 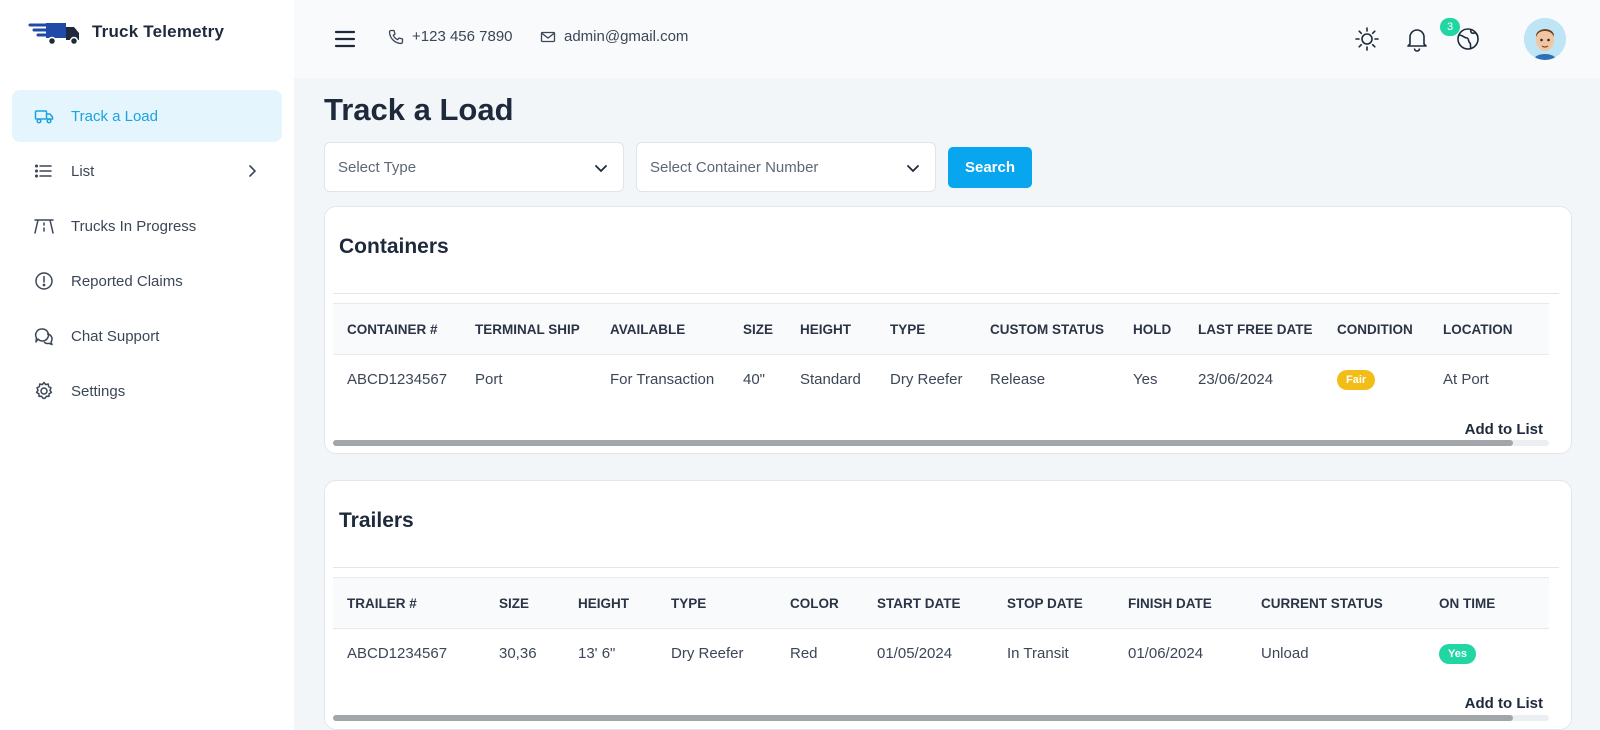 I want to click on sidebar-item-list: List, so click(x=147, y=171).